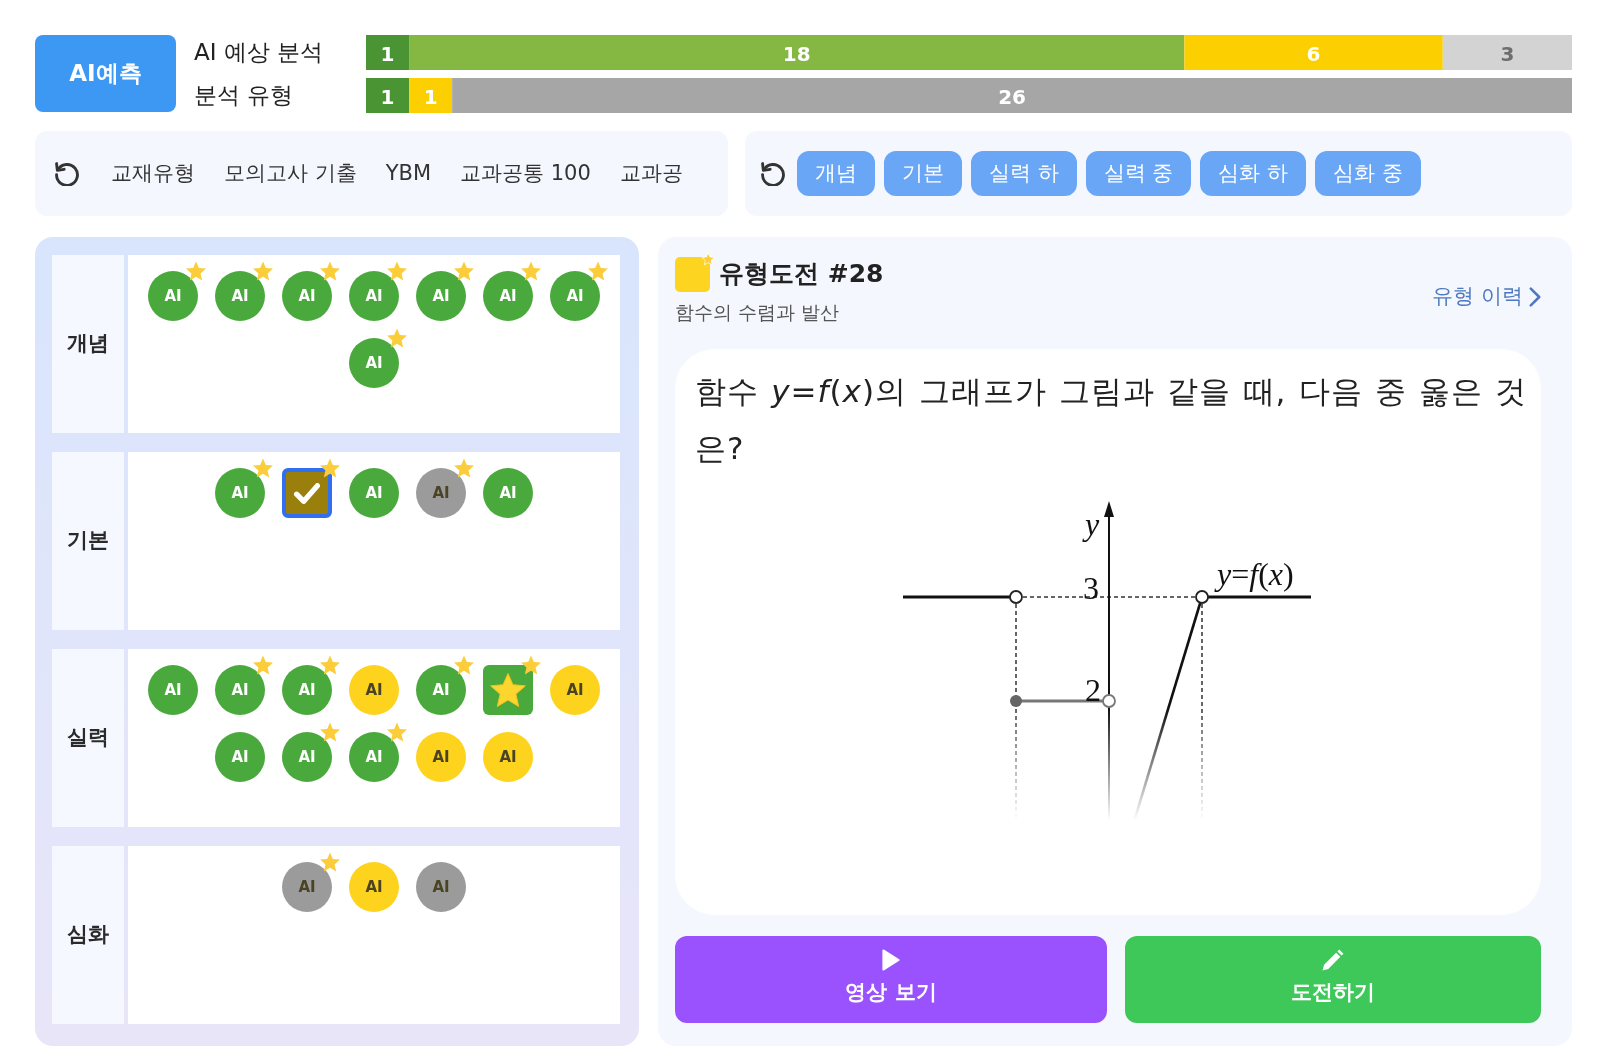  I want to click on bar-label: AI 예상 분석, so click(259, 52).